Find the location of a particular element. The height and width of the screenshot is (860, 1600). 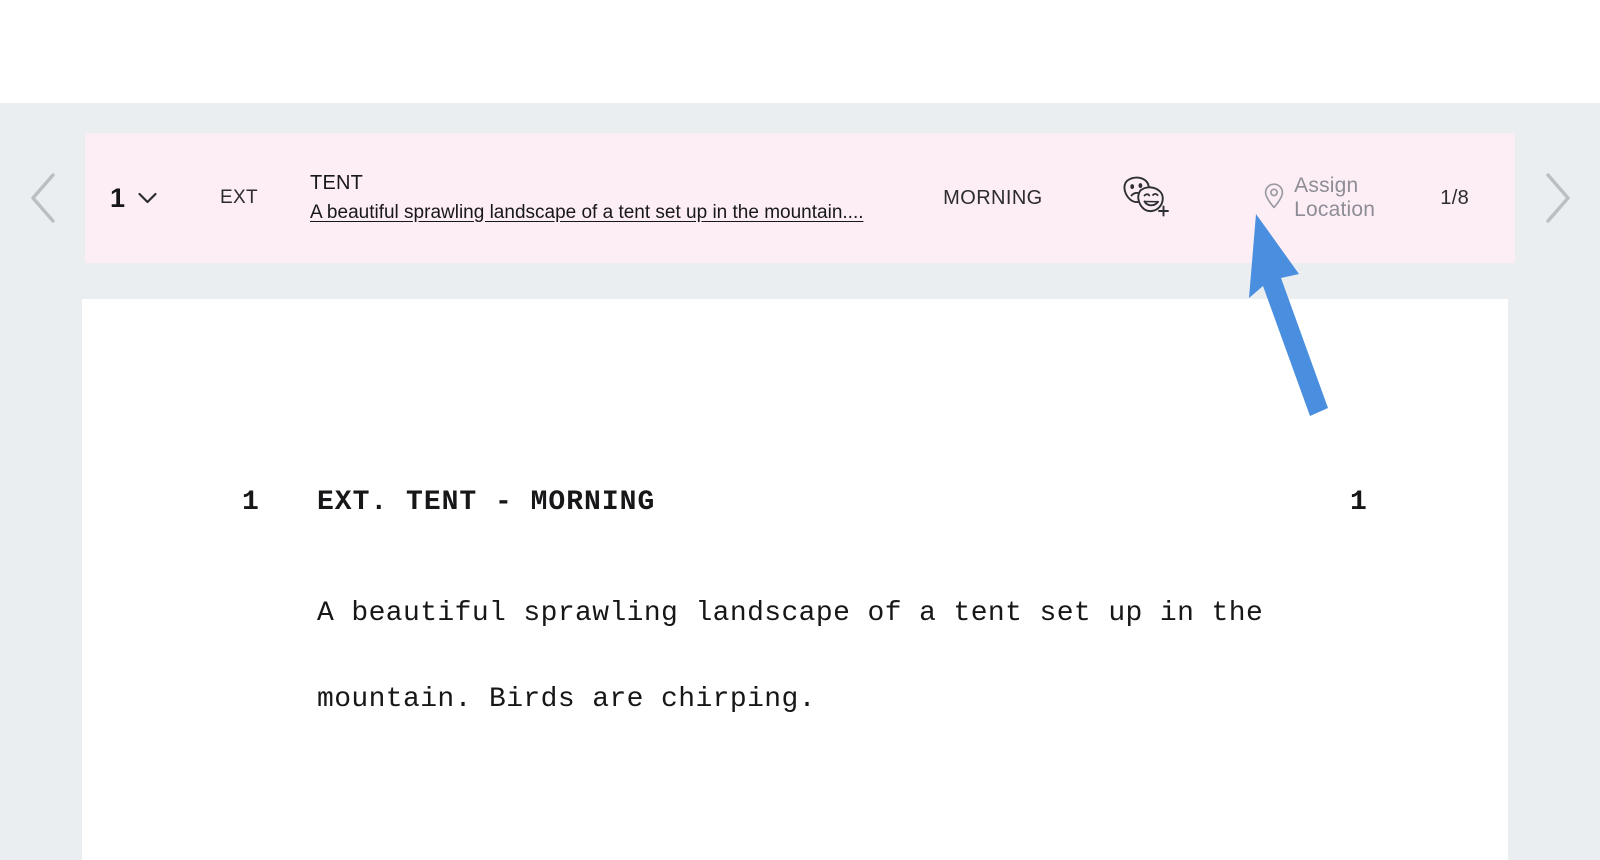

scene-number-dropdown: 1 is located at coordinates (144, 198).